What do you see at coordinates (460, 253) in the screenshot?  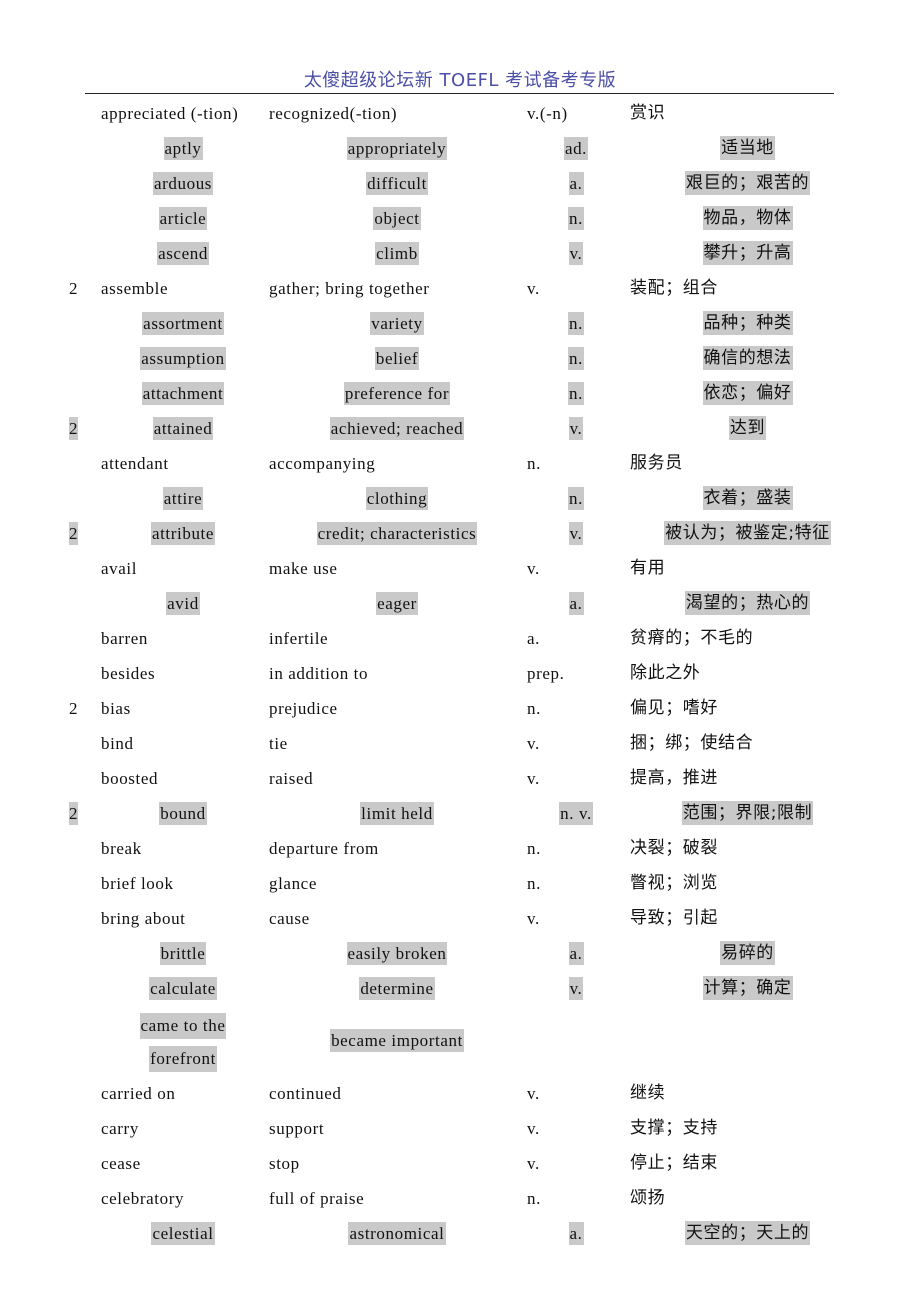 I see `table-row: ascend climb v. 攀升；升高` at bounding box center [460, 253].